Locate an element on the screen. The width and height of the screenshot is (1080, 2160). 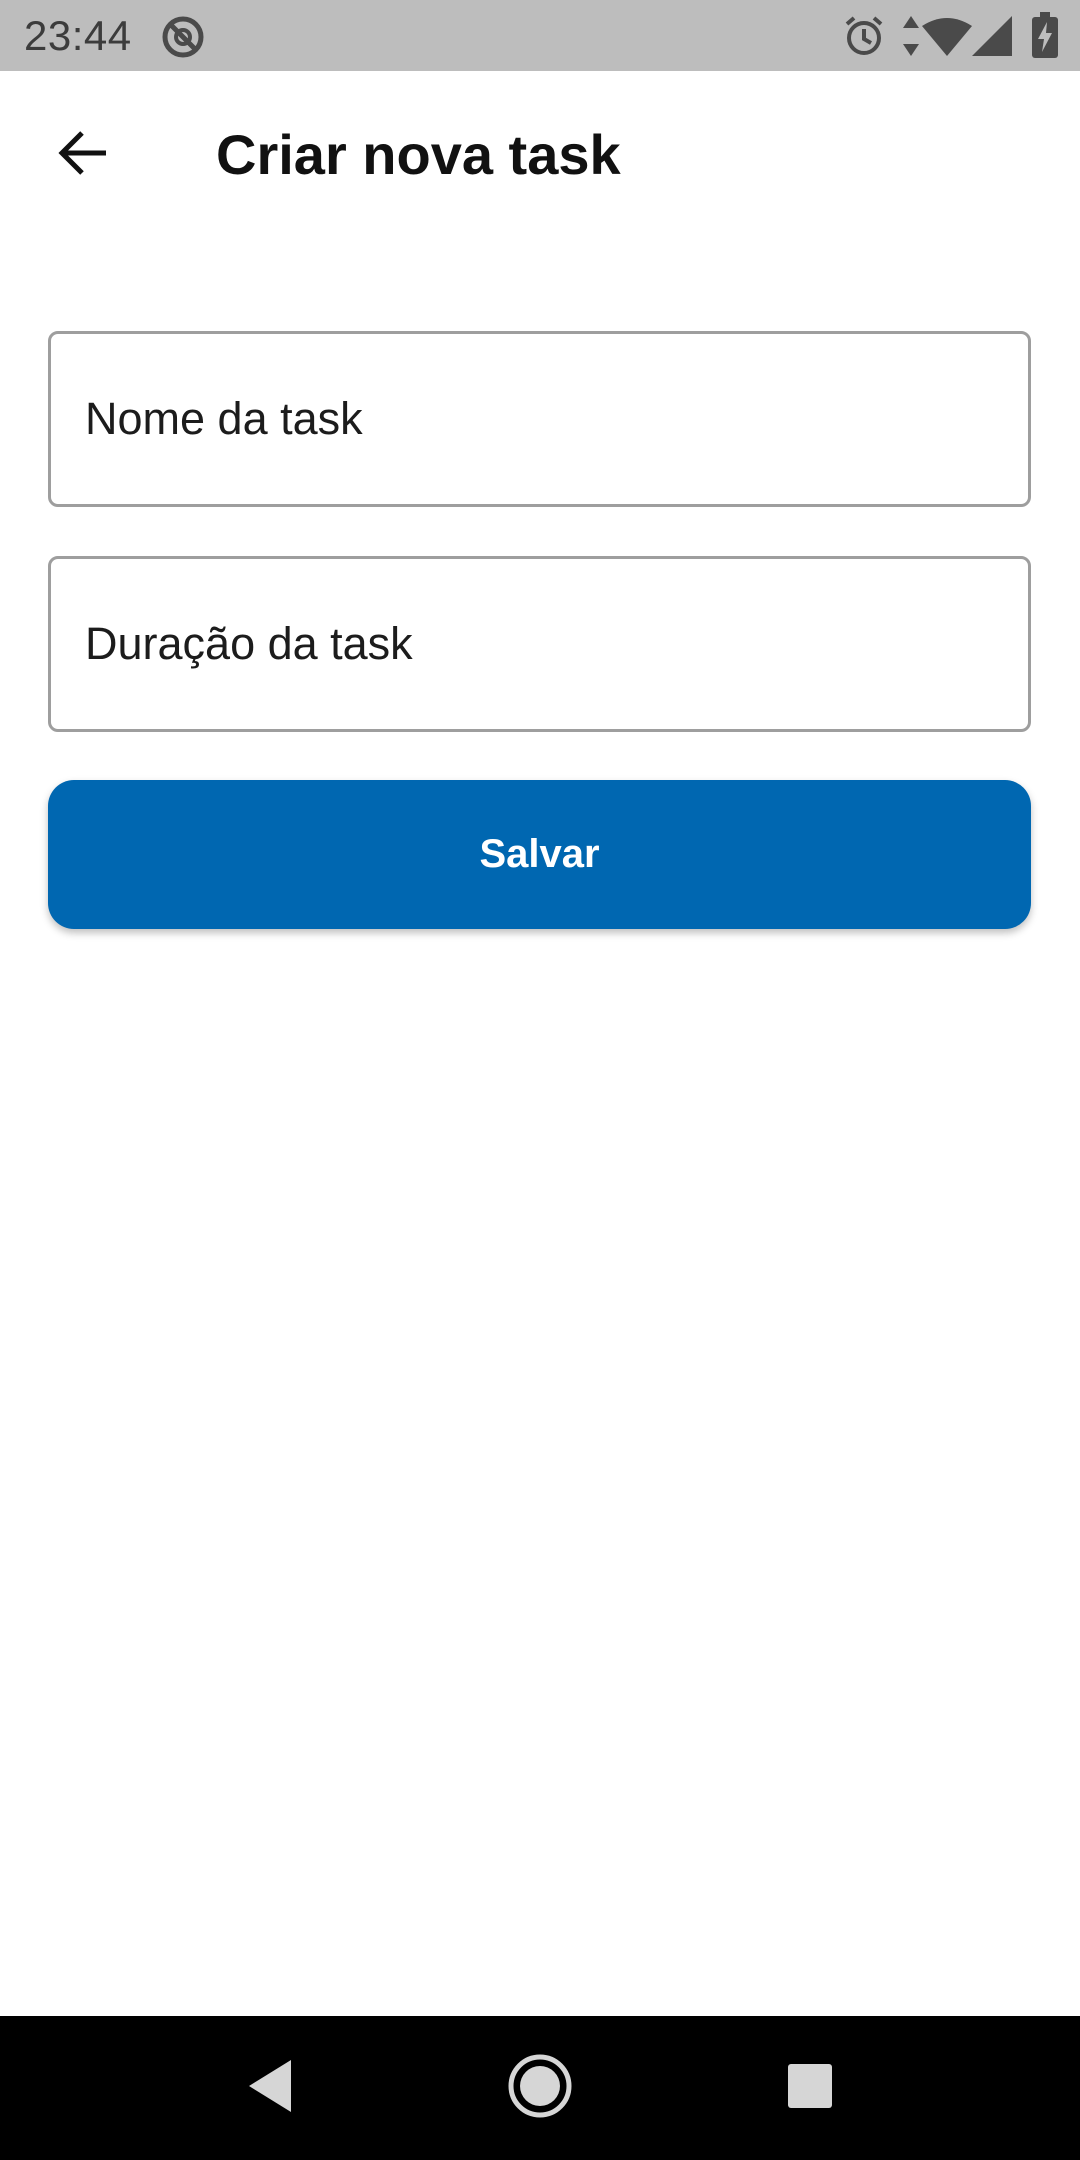
cell-signal-icon is located at coordinates (992, 38).